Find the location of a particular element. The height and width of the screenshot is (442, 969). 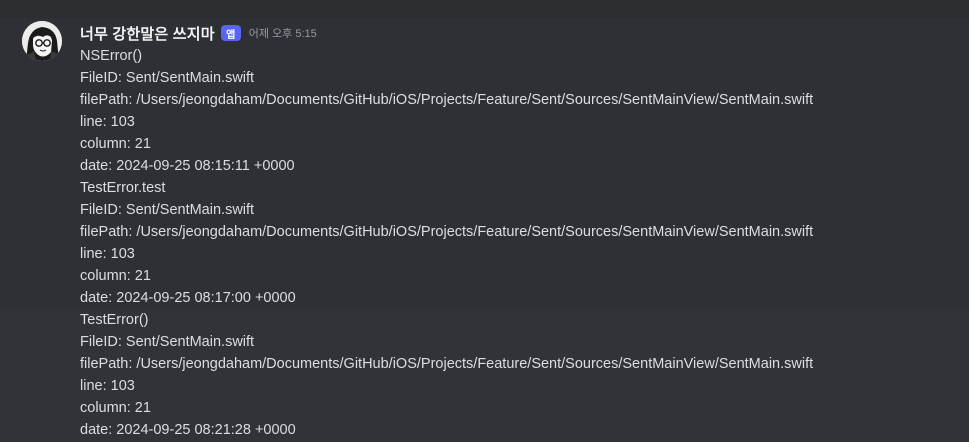

message-header: 너무 강한말은 쓰지마 앱 어제 오후 5:15 is located at coordinates (524, 32).